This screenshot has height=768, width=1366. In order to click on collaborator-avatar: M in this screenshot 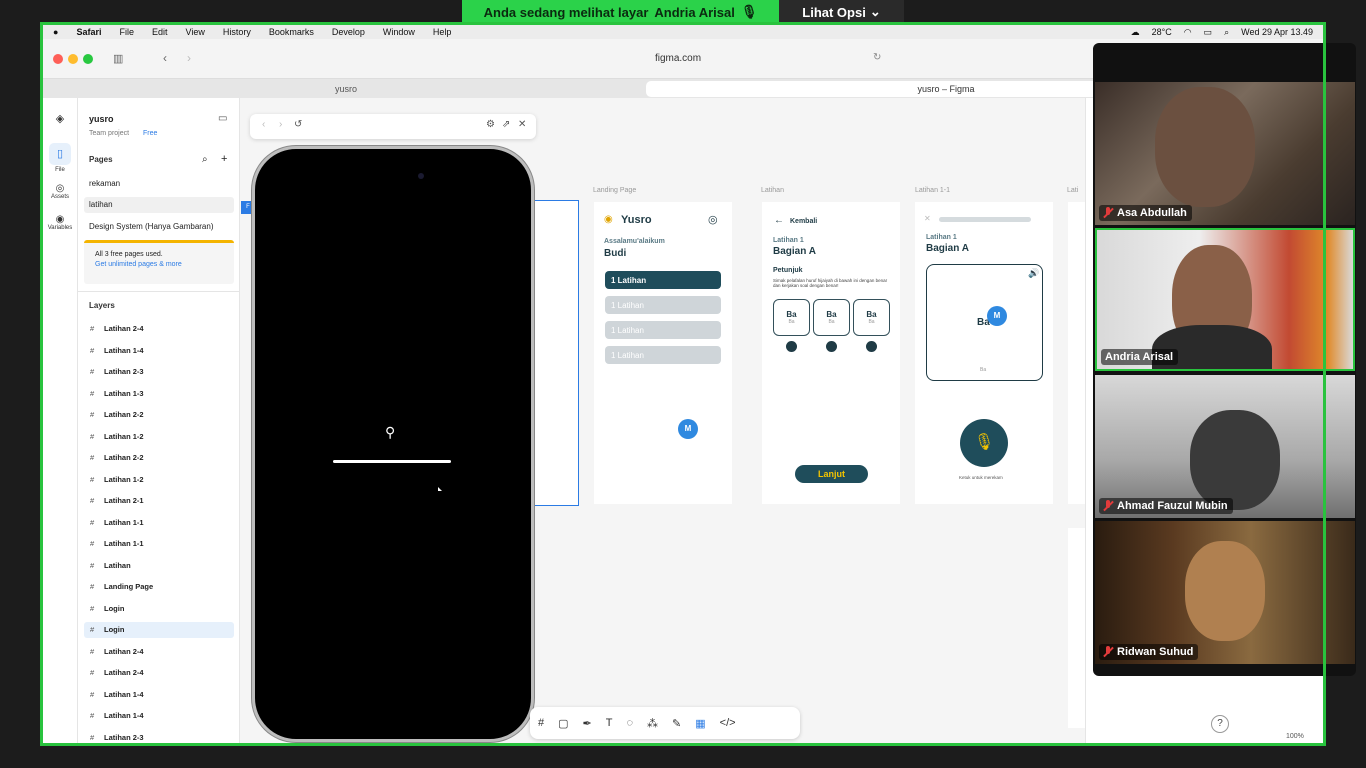, I will do `click(688, 429)`.